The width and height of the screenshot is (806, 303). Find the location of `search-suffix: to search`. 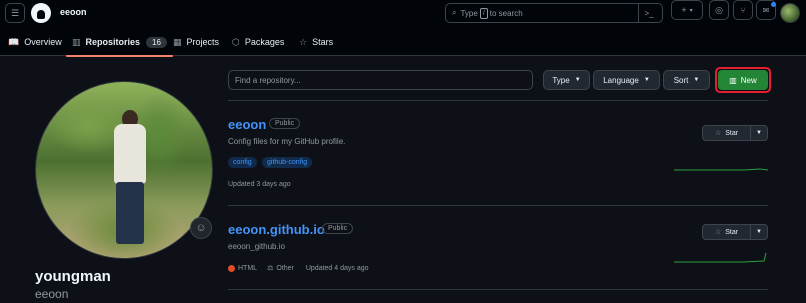

search-suffix: to search is located at coordinates (506, 13).